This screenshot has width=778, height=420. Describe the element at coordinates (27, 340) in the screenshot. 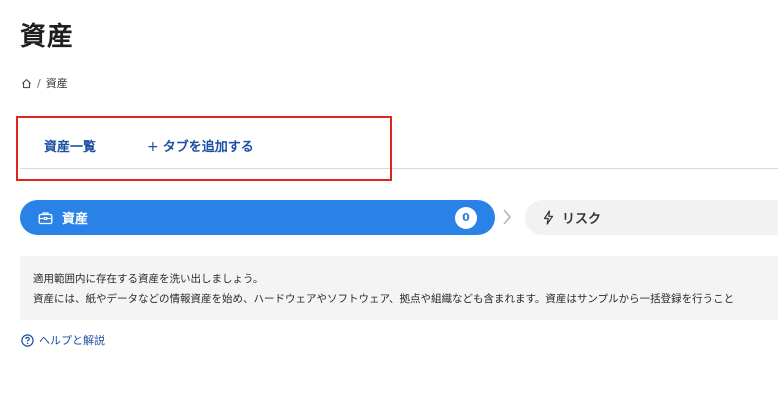

I see `question-circle-icon` at that location.